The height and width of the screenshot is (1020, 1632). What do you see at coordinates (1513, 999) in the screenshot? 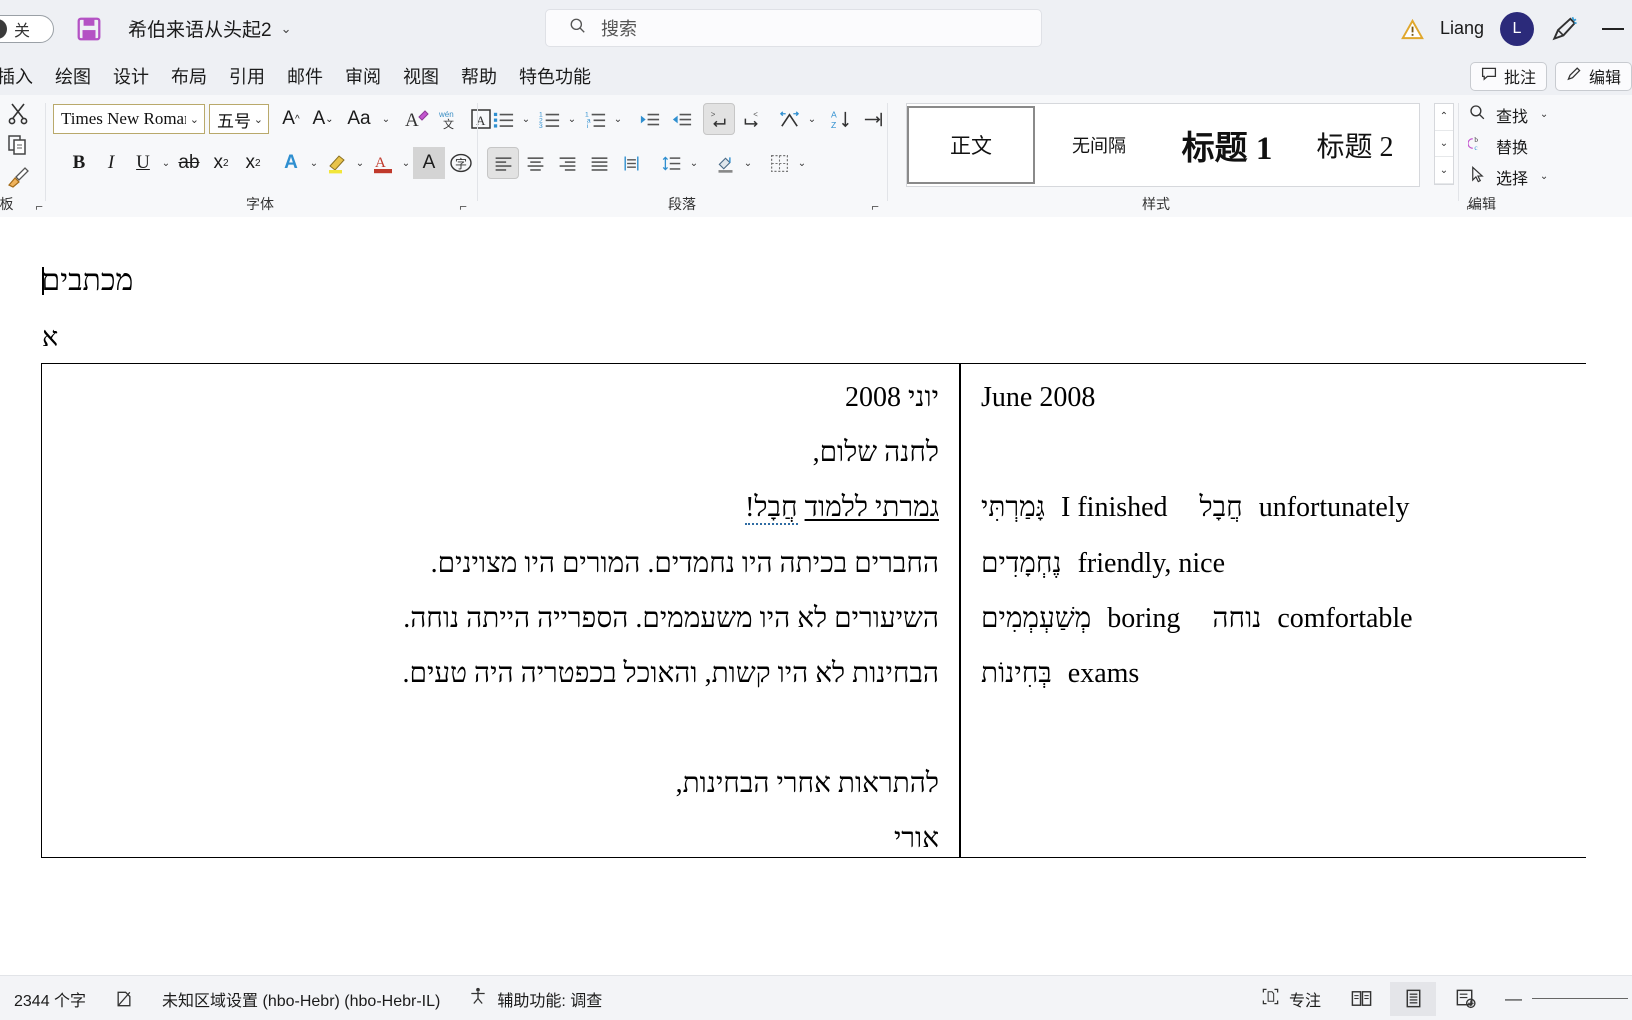
I see `zoom-out-button: —` at bounding box center [1513, 999].